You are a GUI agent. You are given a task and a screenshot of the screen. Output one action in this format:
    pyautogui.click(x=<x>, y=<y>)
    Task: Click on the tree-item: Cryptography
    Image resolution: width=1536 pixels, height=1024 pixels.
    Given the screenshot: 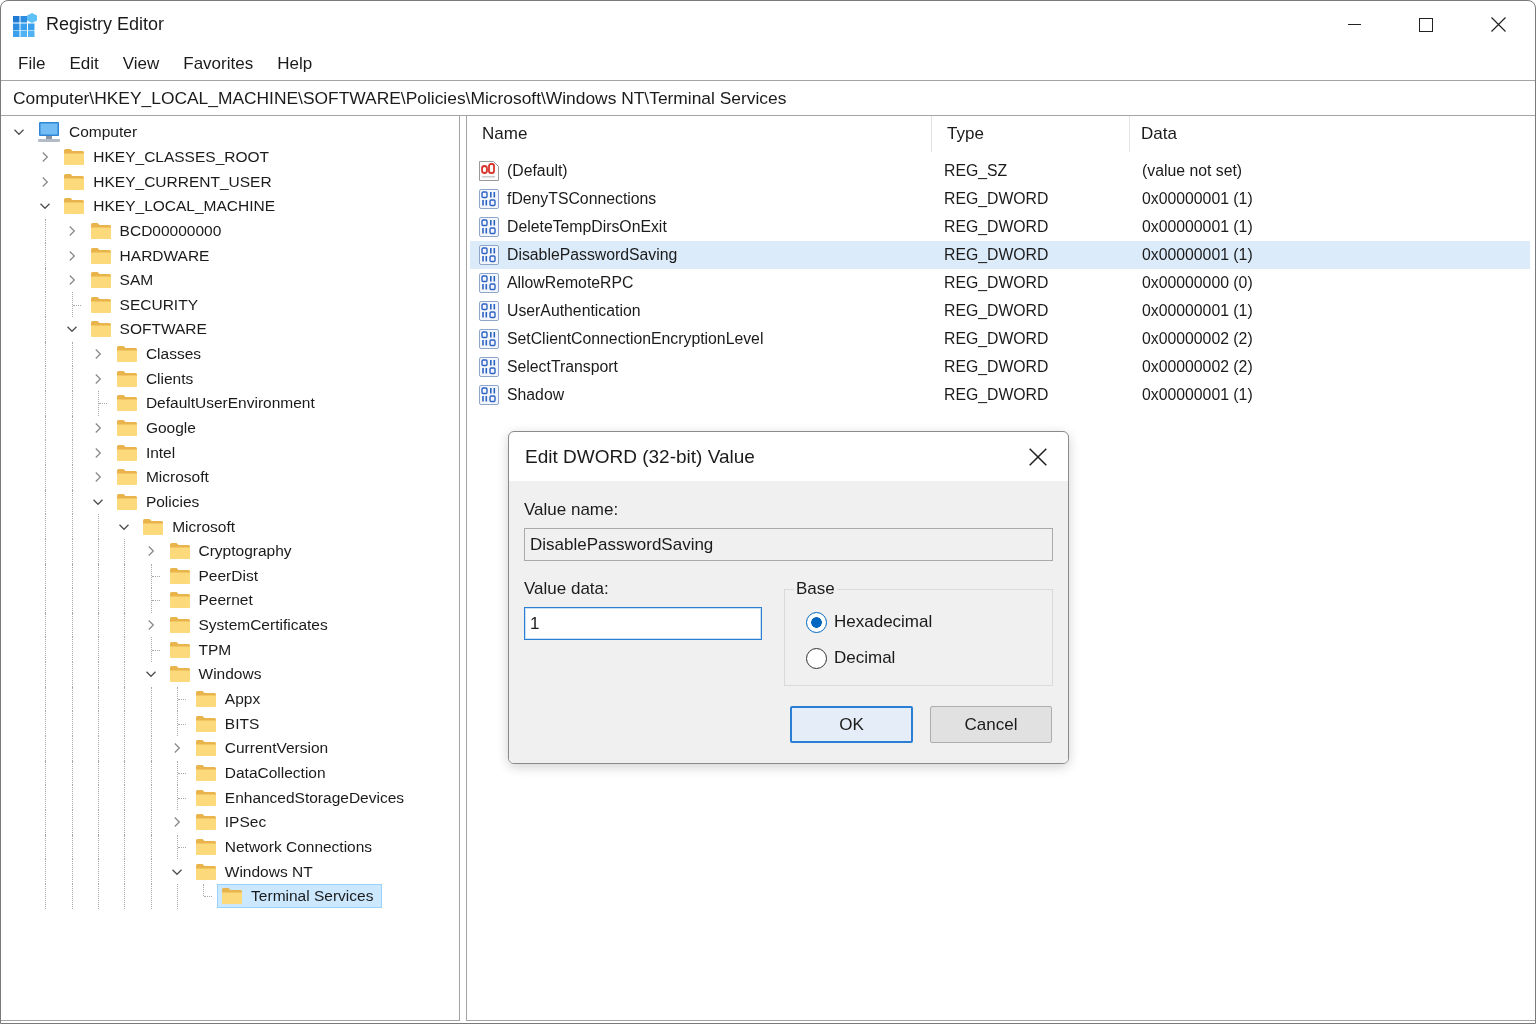 What is the action you would take?
    pyautogui.click(x=232, y=551)
    